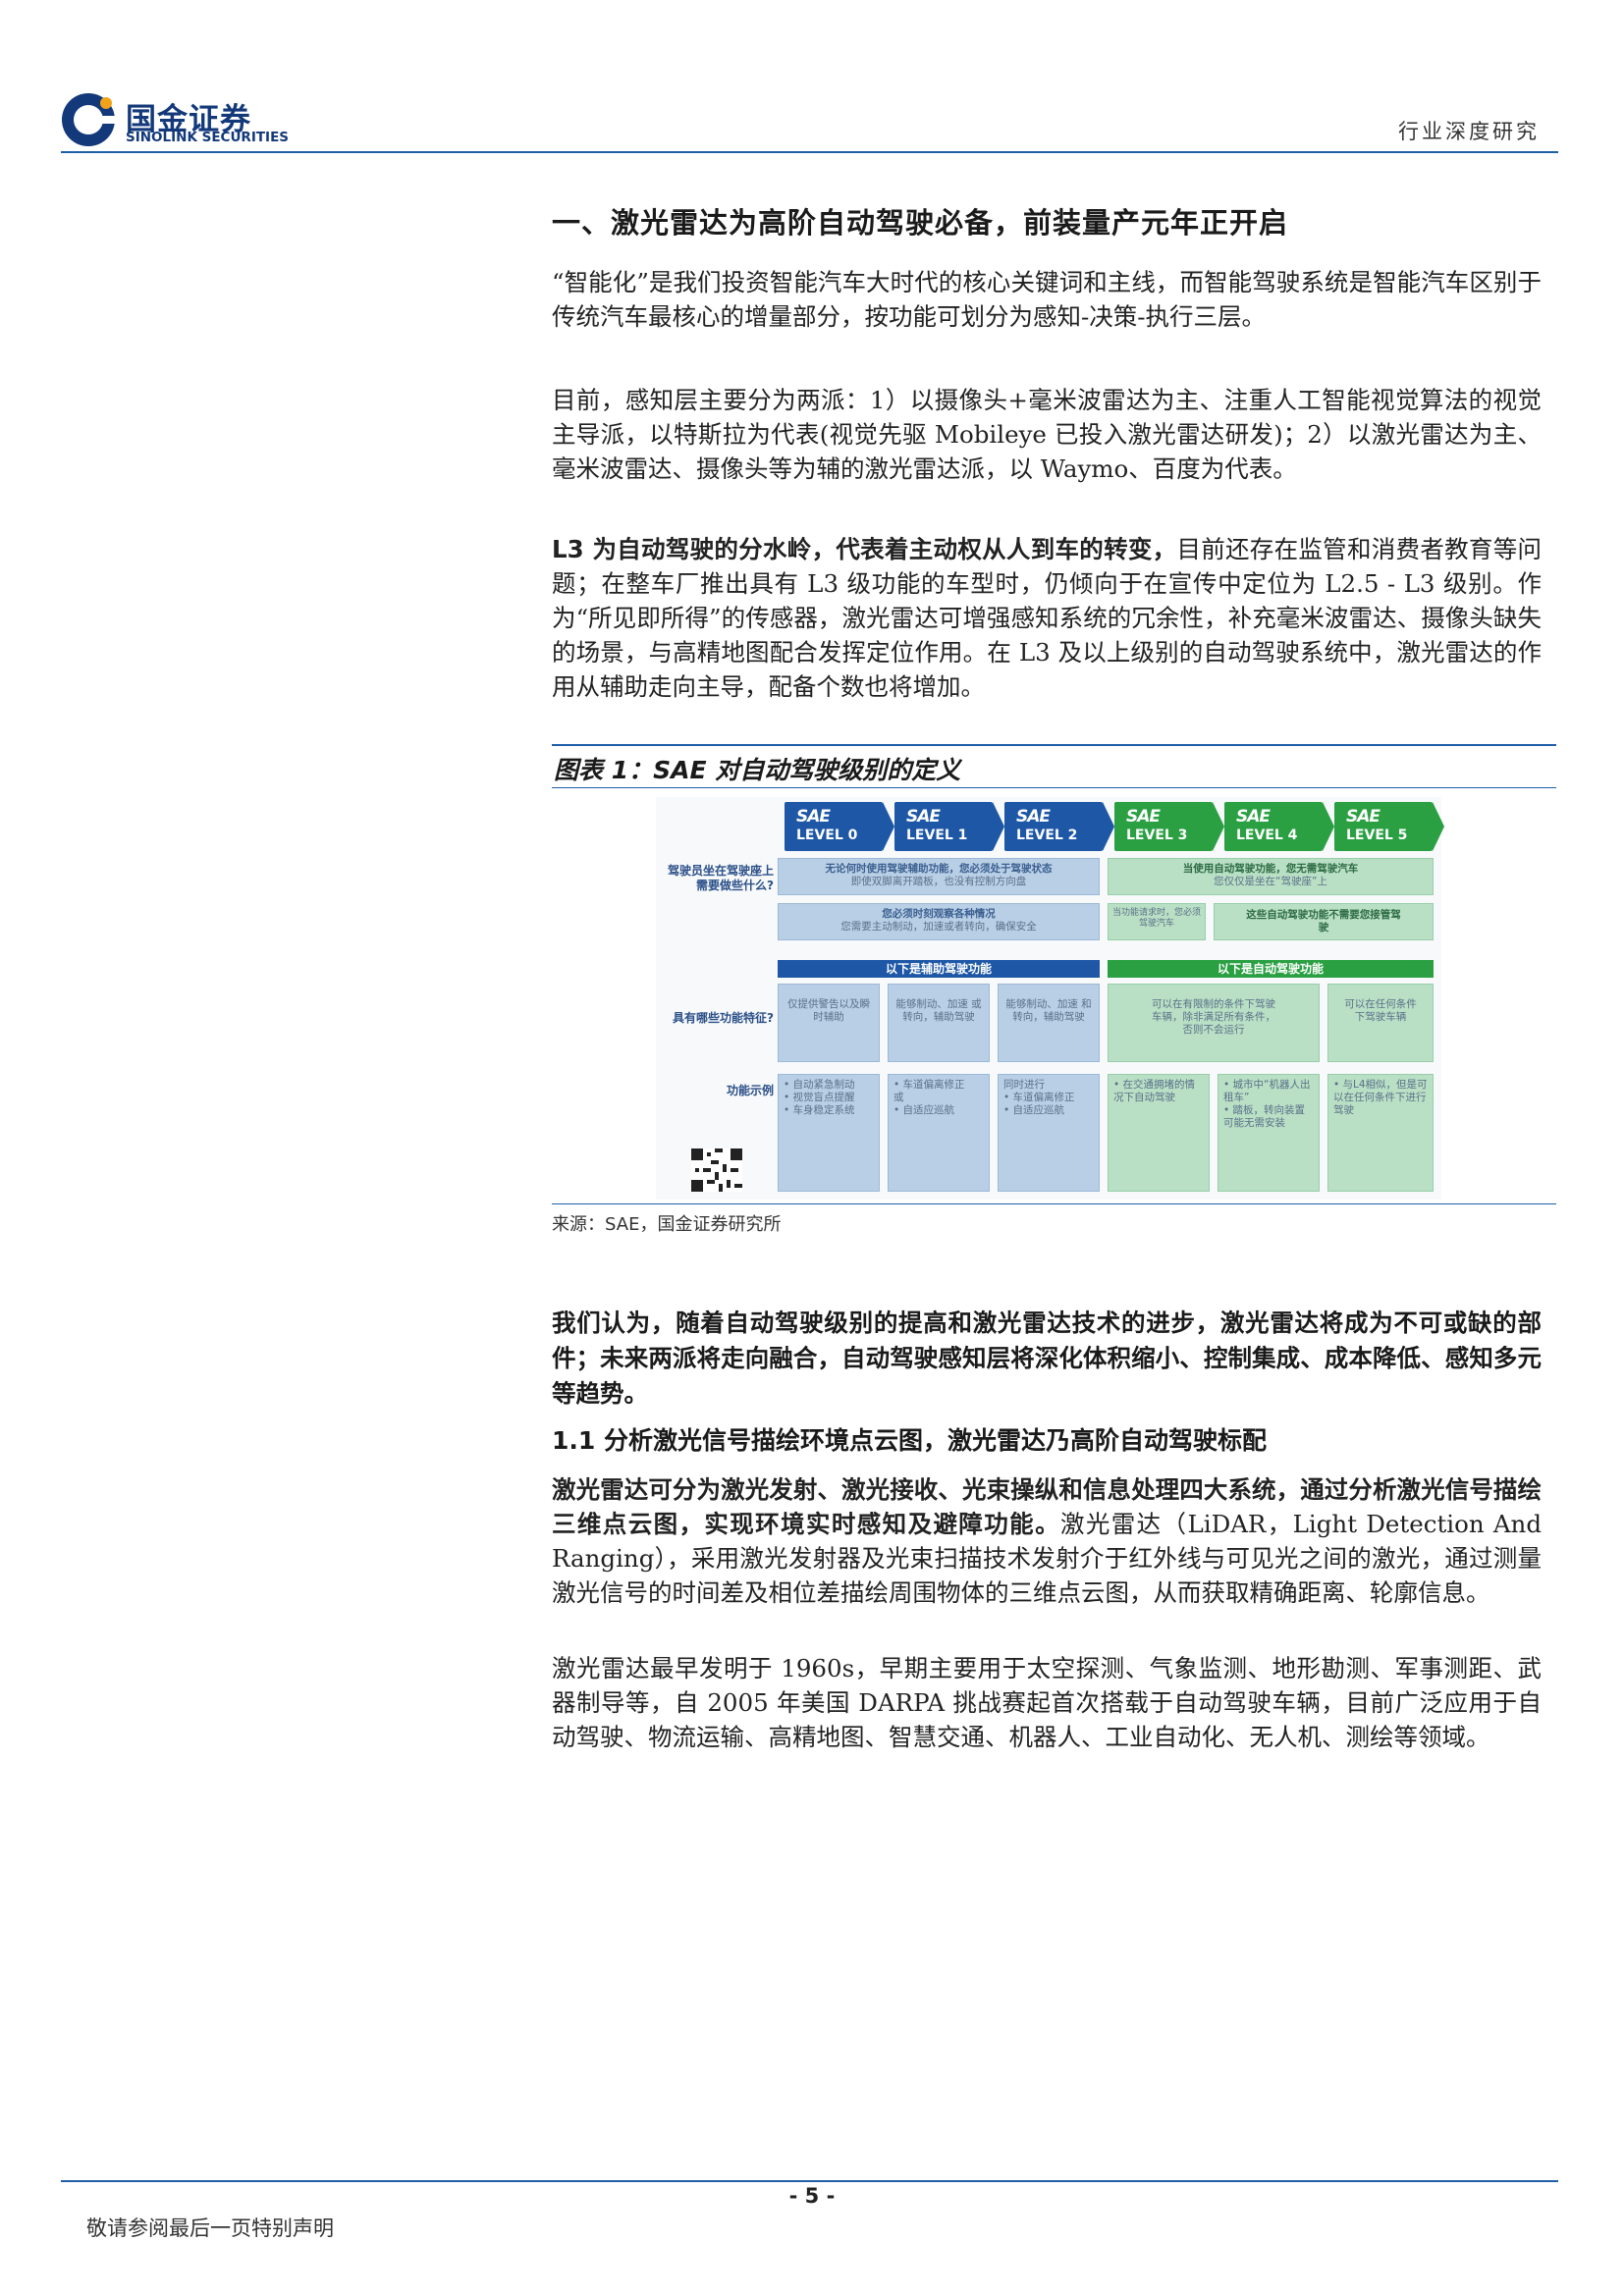 This screenshot has width=1624, height=2296. What do you see at coordinates (1157, 921) in the screenshot?
I see `green-driver-l3-box: 当功能请求时，您必须驾驶汽车` at bounding box center [1157, 921].